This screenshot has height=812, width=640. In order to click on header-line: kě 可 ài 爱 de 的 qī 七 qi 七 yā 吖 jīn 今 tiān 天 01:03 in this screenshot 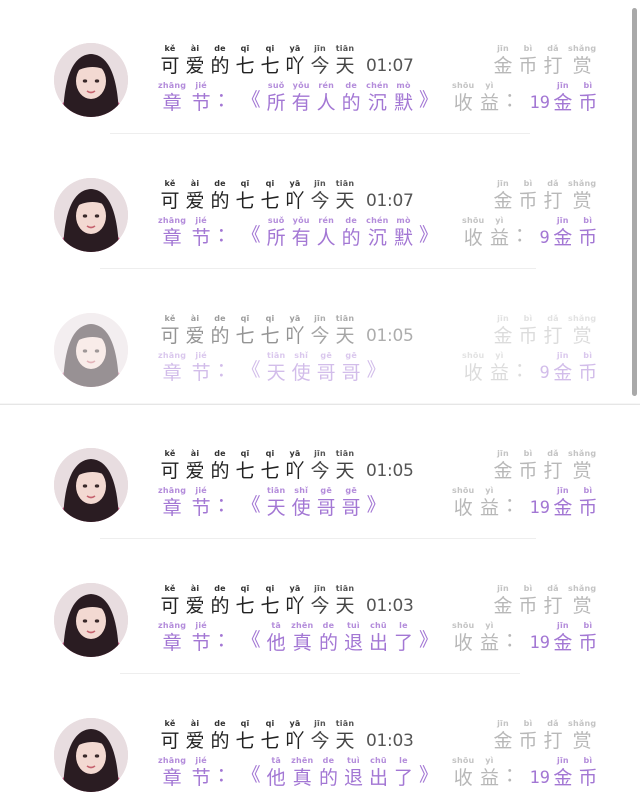, I will do `click(286, 732)`.